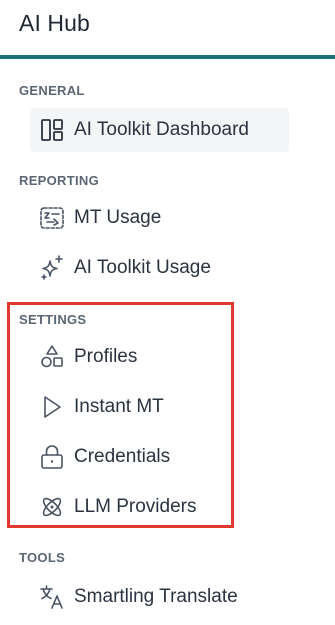 This screenshot has width=335, height=625. I want to click on nav-item-label: AI Toolkit Dashboard, so click(161, 129).